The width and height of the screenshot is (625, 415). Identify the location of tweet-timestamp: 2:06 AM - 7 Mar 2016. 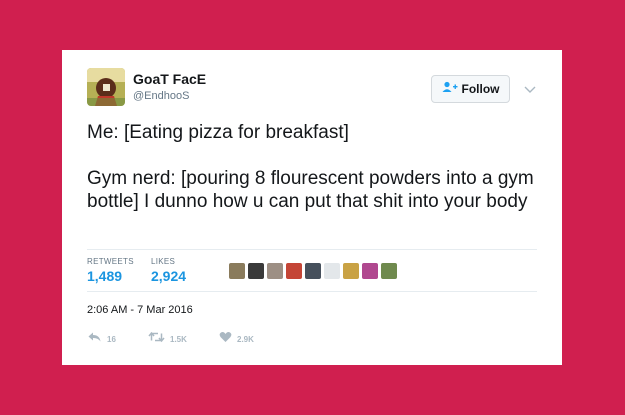
(140, 310).